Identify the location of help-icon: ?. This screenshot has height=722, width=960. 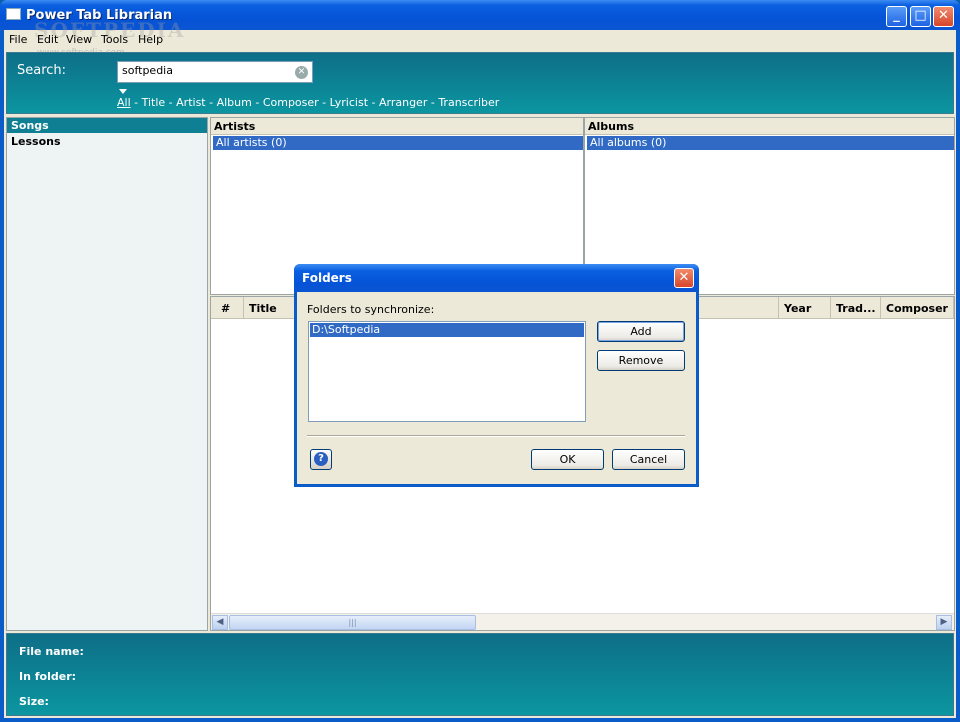
(321, 459).